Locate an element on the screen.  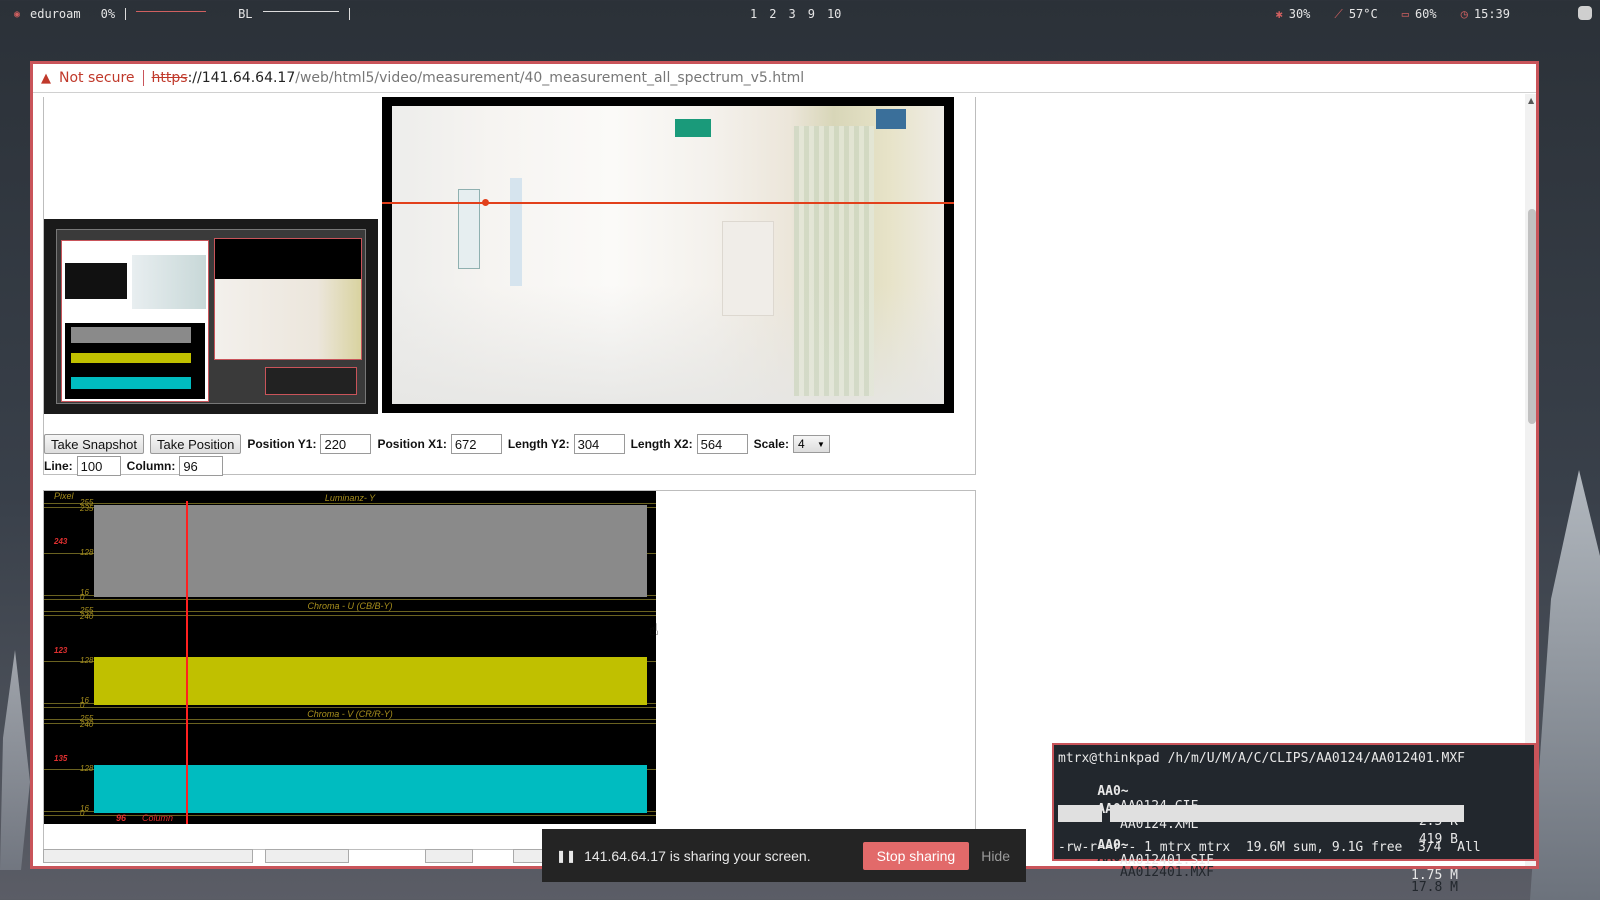
restroom-sign is located at coordinates (891, 119).